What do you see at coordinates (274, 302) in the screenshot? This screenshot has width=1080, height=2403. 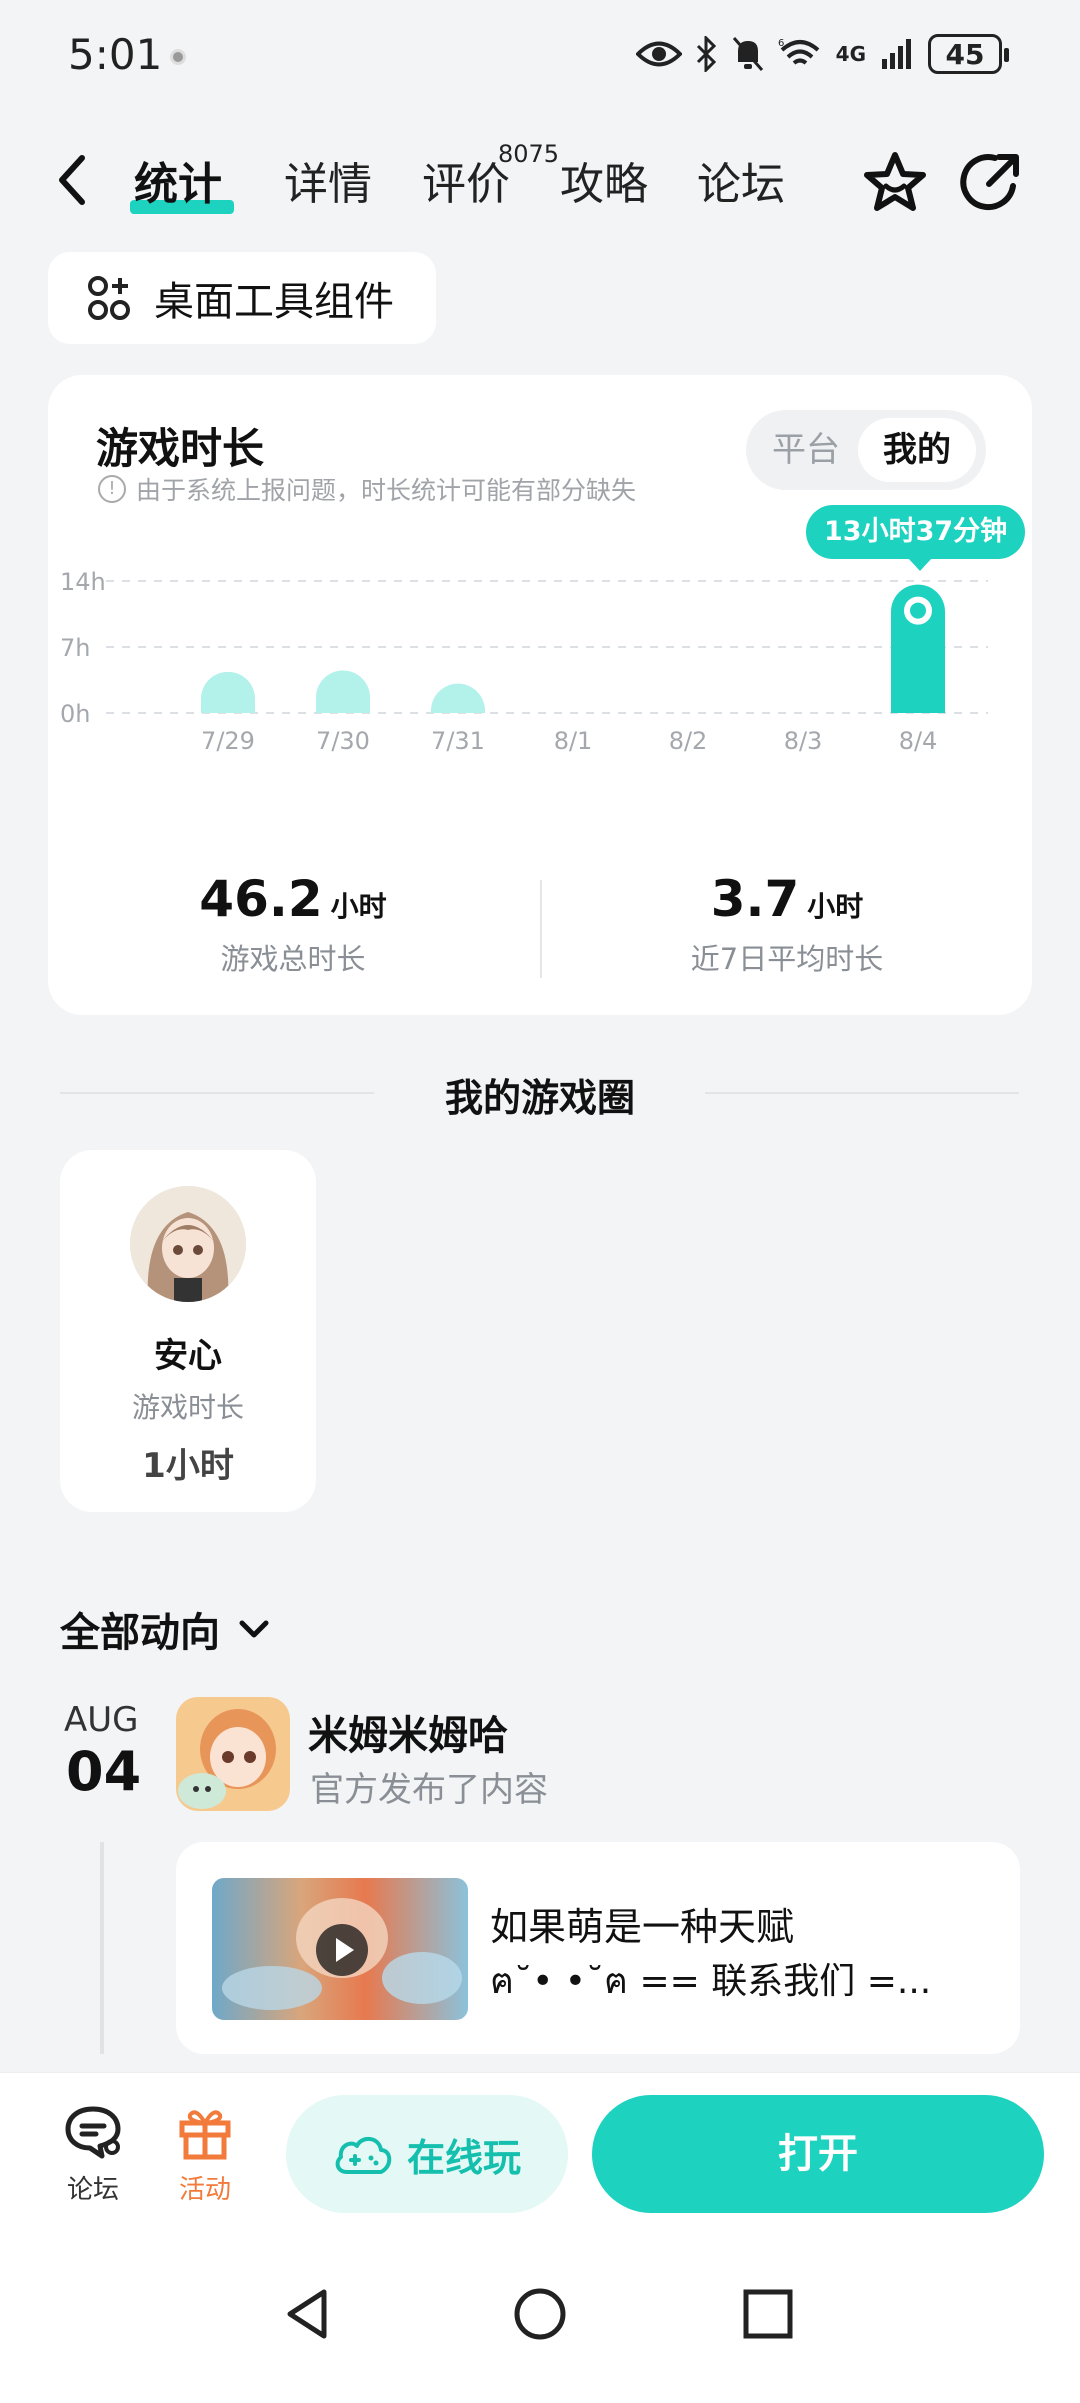 I see `widget-button-label: 桌面工具组件` at bounding box center [274, 302].